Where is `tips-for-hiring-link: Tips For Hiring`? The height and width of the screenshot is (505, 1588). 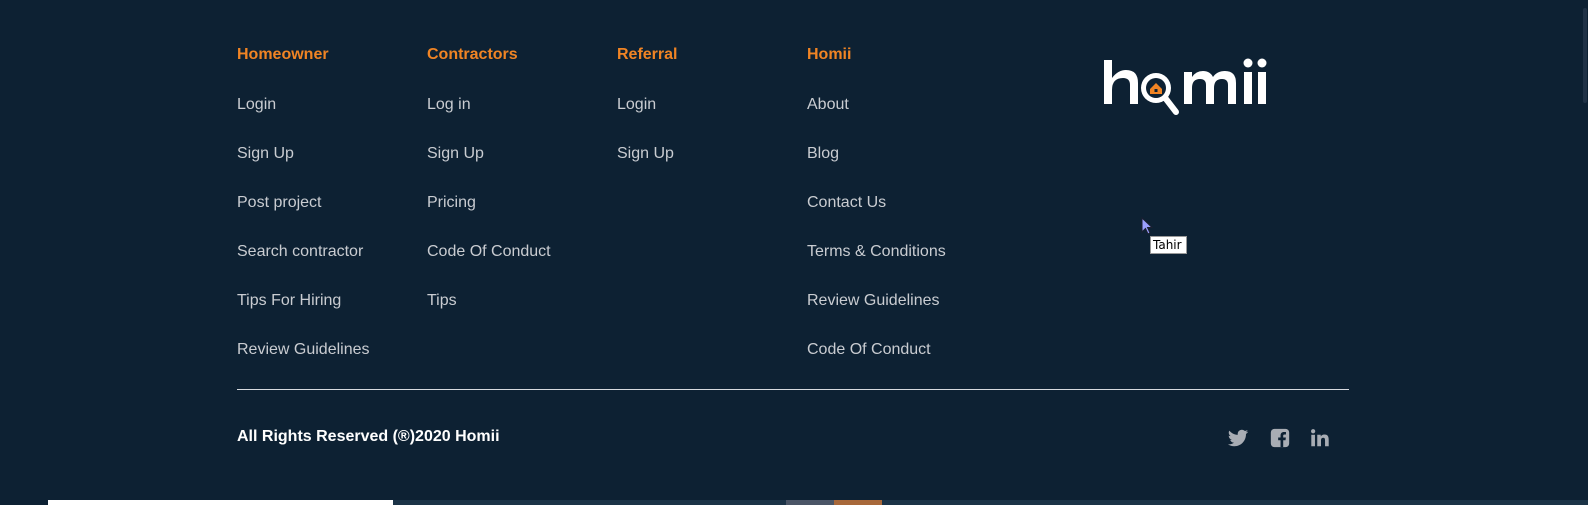 tips-for-hiring-link: Tips For Hiring is located at coordinates (303, 301).